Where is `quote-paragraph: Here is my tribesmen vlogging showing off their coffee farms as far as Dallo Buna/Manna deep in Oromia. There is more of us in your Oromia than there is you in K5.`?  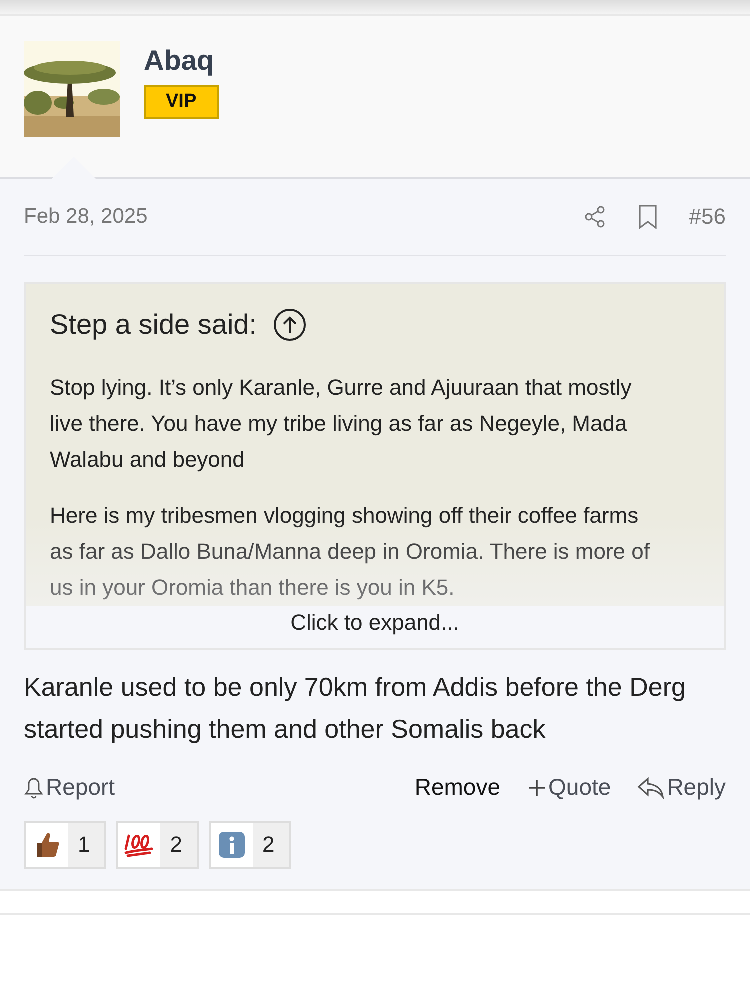
quote-paragraph: Here is my tribesmen vlogging showing off their coffee farms as far as Dallo Buna/Manna deep in Oromia. There is more of us in your Oromia than there is you in K5. is located at coordinates (351, 552).